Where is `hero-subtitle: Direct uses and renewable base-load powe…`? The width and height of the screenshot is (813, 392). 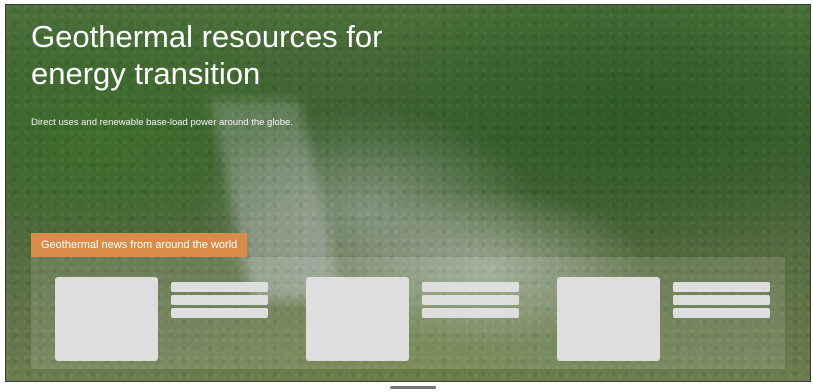
hero-subtitle: Direct uses and renewable base-load powe… is located at coordinates (162, 122).